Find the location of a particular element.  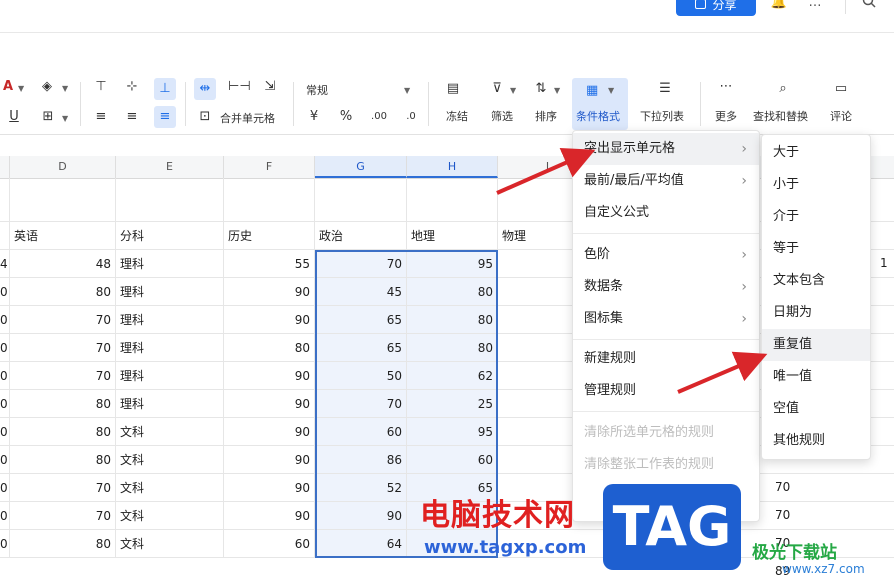

font-color-icon: A is located at coordinates (8, 87).